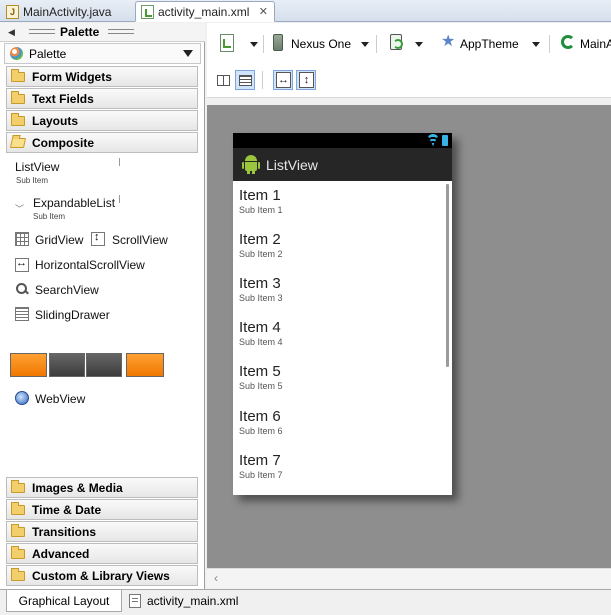 The height and width of the screenshot is (615, 611). What do you see at coordinates (278, 42) in the screenshot?
I see `device-icon` at bounding box center [278, 42].